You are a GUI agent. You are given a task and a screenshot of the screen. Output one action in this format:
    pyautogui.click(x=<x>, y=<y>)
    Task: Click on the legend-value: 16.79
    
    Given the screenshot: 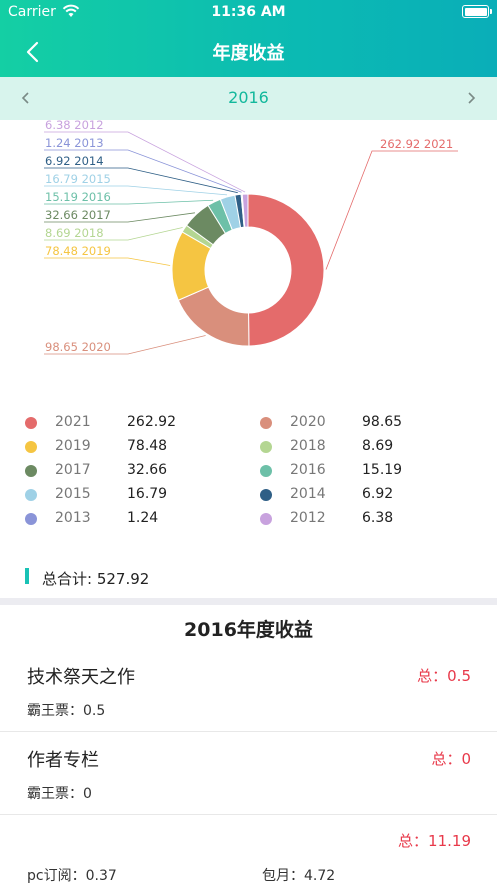 What is the action you would take?
    pyautogui.click(x=147, y=494)
    